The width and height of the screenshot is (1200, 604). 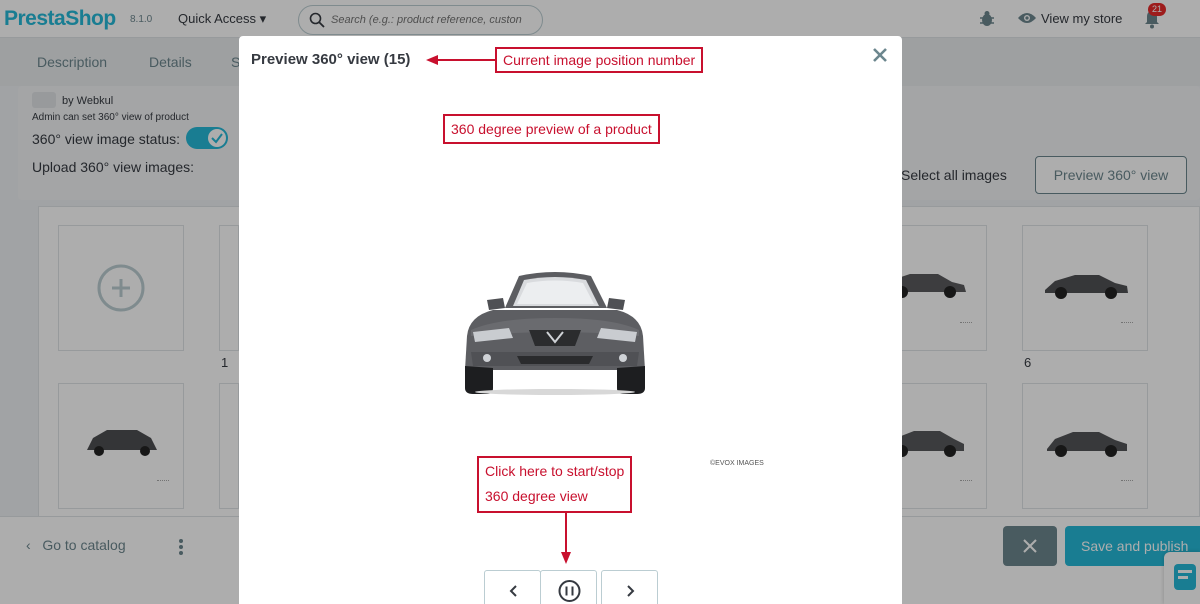 I want to click on previous-image-button, so click(x=512, y=587).